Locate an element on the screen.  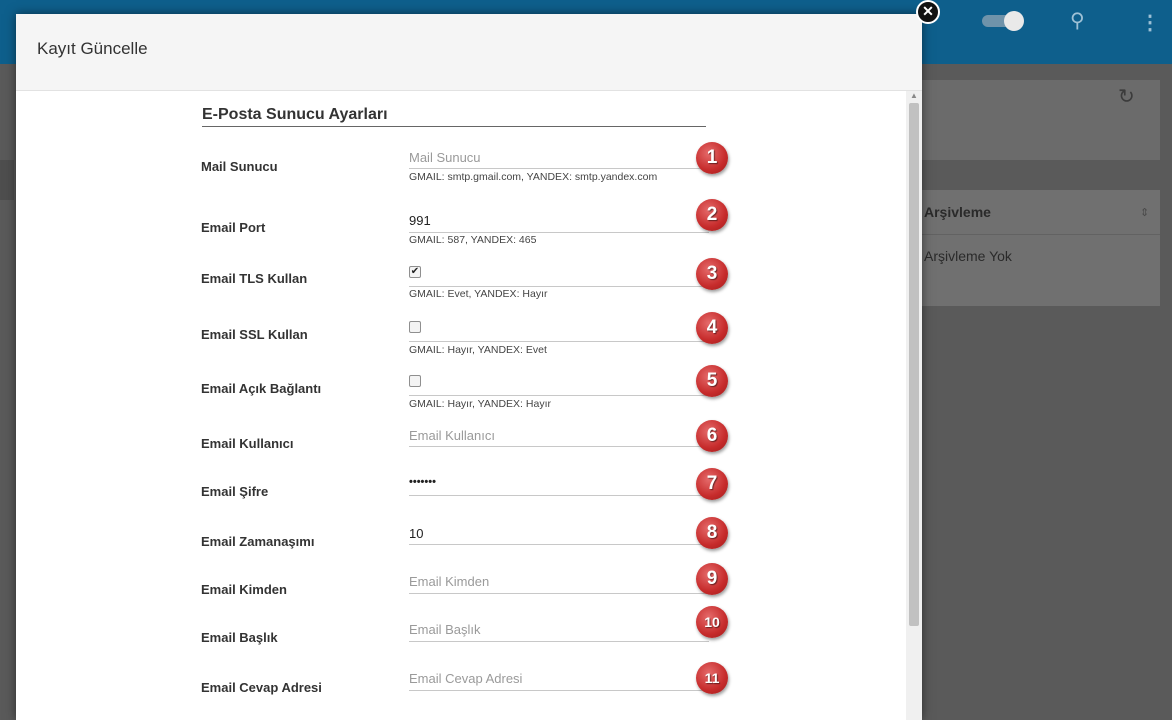
scroll-thumb is located at coordinates (914, 364).